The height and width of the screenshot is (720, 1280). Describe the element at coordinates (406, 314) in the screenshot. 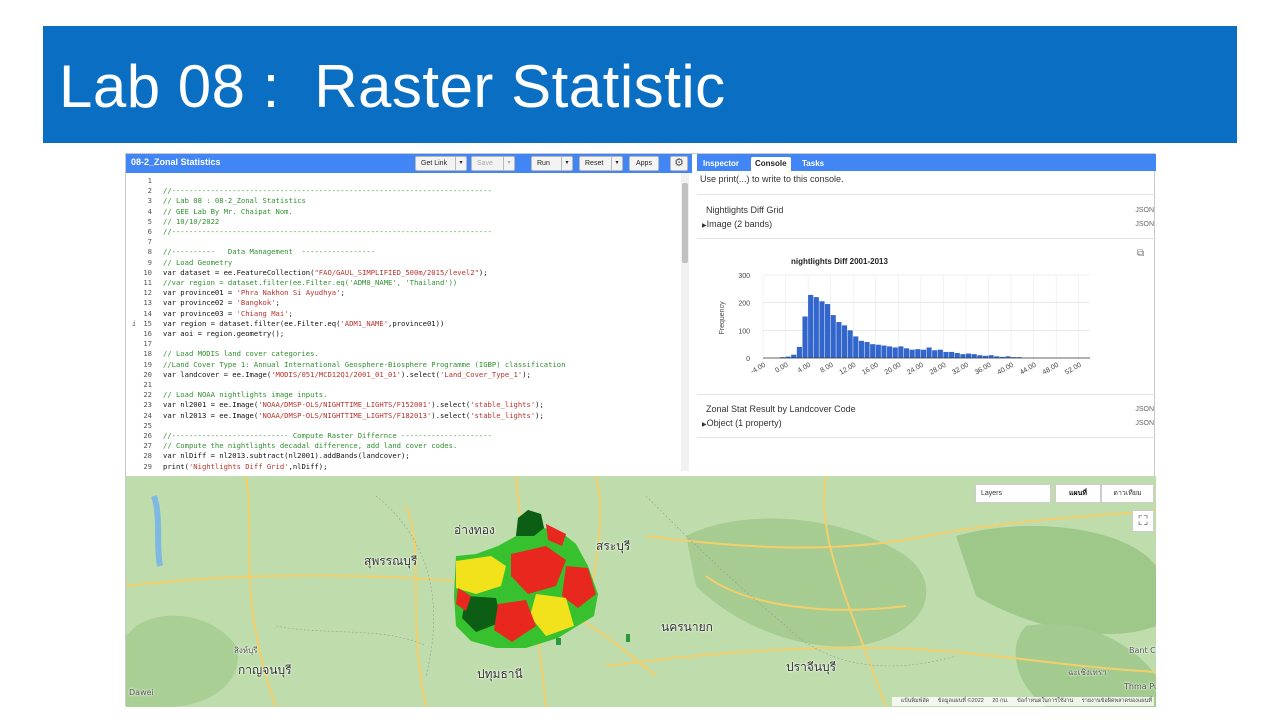

I see `code-line: 14 var province03 = 'Chiang Mai';` at that location.